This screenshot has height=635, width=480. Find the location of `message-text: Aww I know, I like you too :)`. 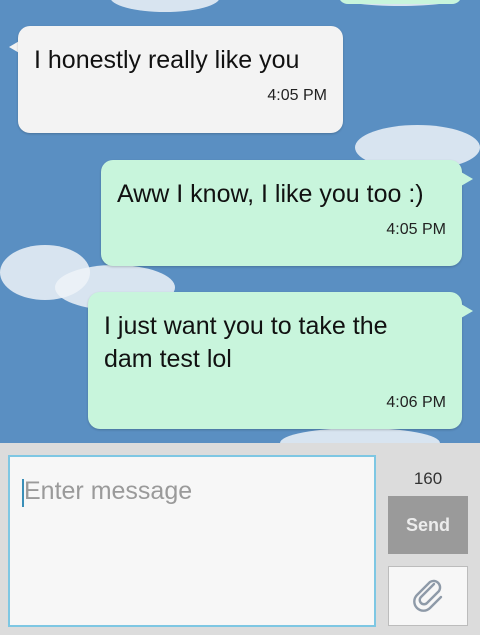

message-text: Aww I know, I like you too :) is located at coordinates (270, 194).